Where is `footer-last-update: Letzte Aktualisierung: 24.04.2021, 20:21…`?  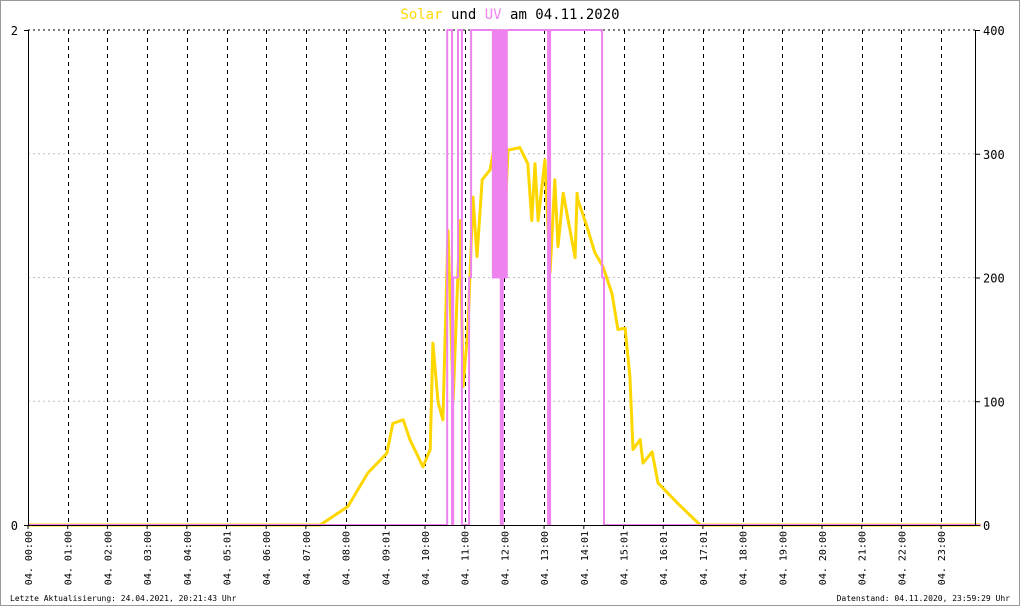
footer-last-update: Letzte Aktualisierung: 24.04.2021, 20:21… is located at coordinates (123, 598).